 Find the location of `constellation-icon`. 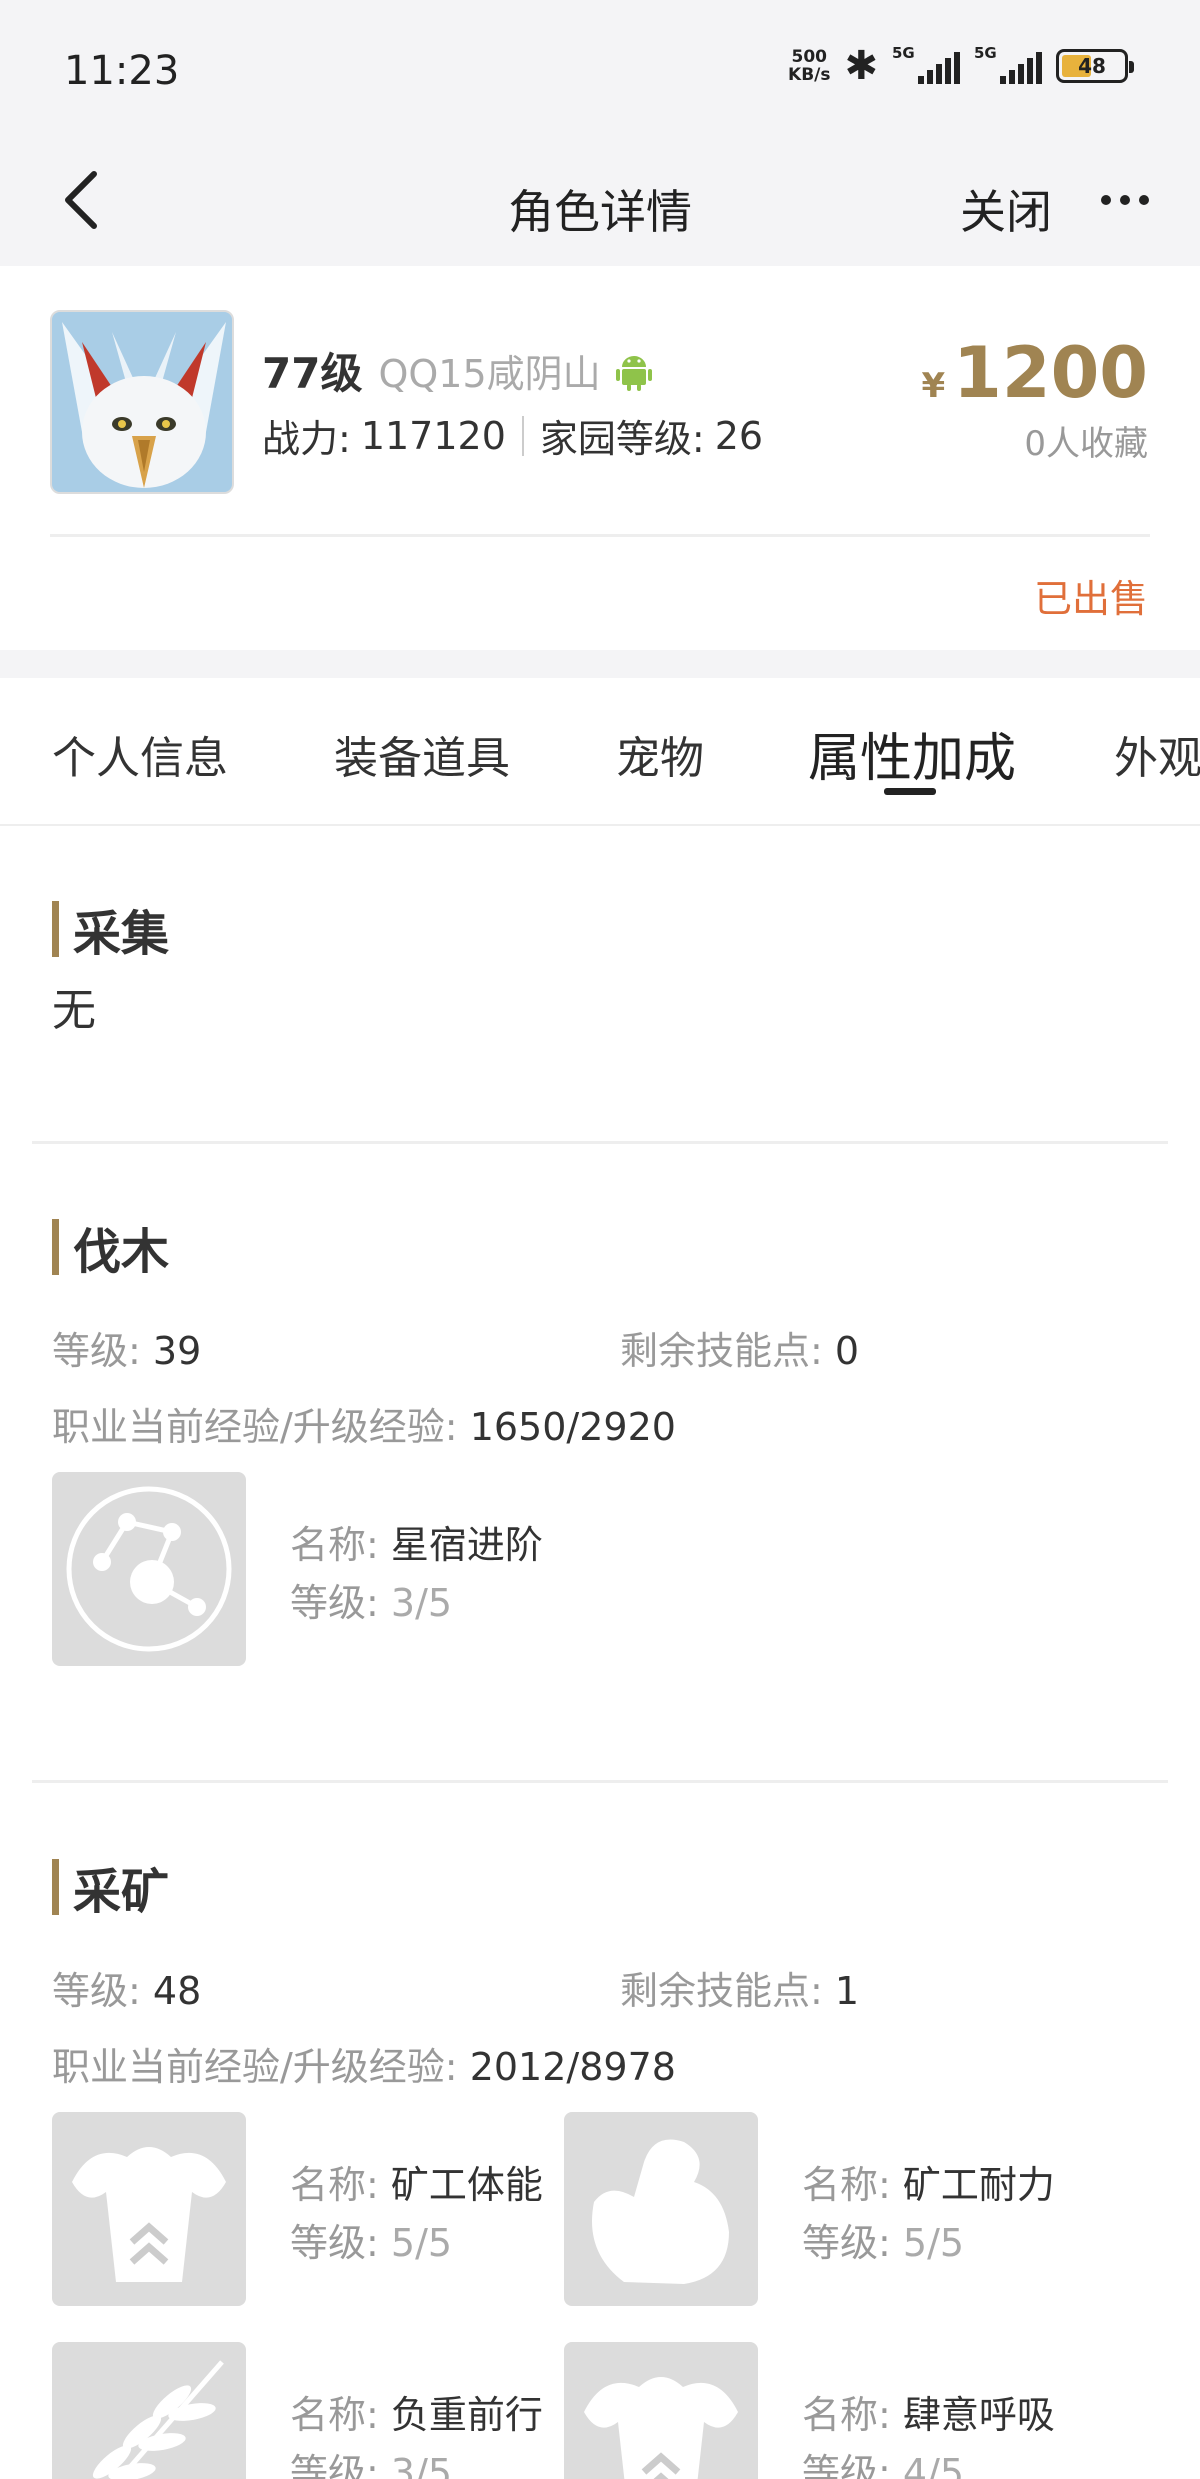

constellation-icon is located at coordinates (149, 1569).